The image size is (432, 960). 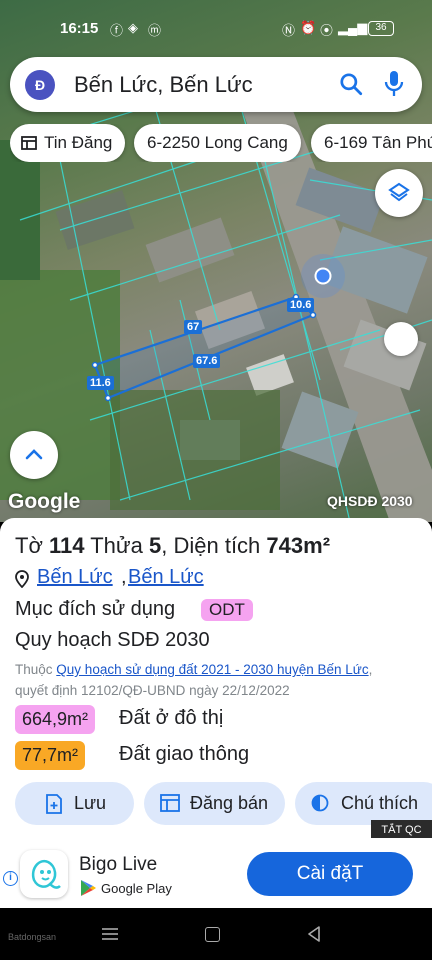 I want to click on microphone-icon, so click(x=394, y=84).